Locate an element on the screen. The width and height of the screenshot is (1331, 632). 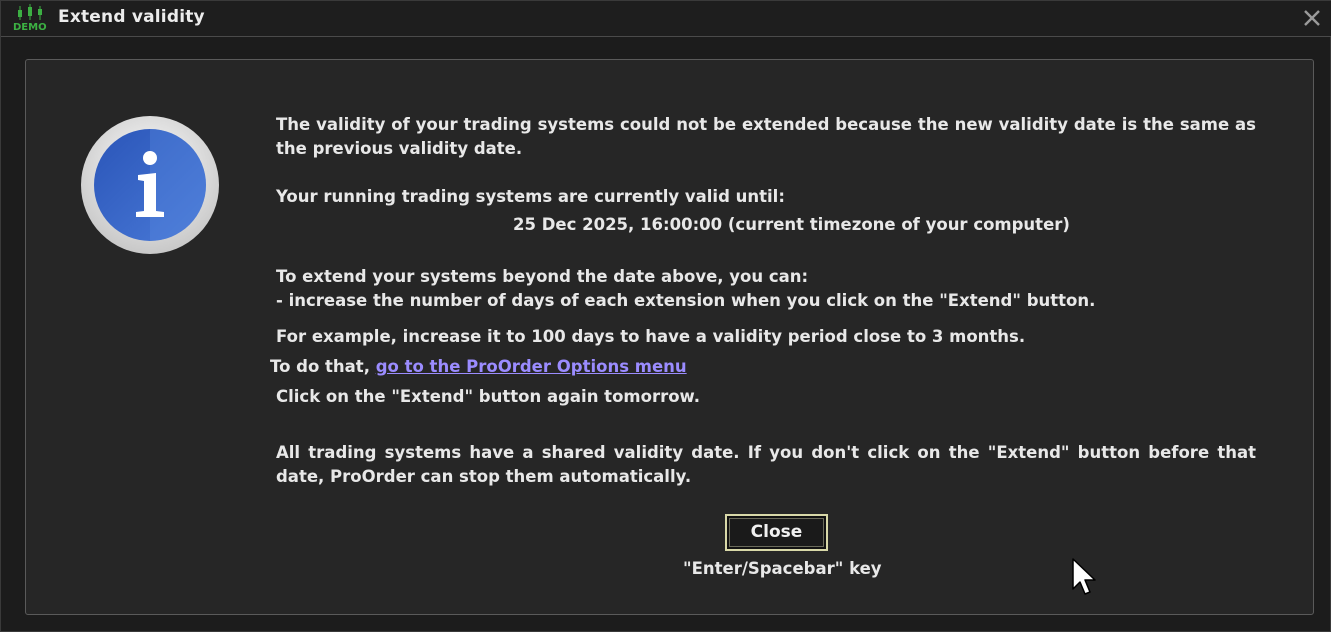
title-bar: DEMO Extend validity is located at coordinates (666, 19).